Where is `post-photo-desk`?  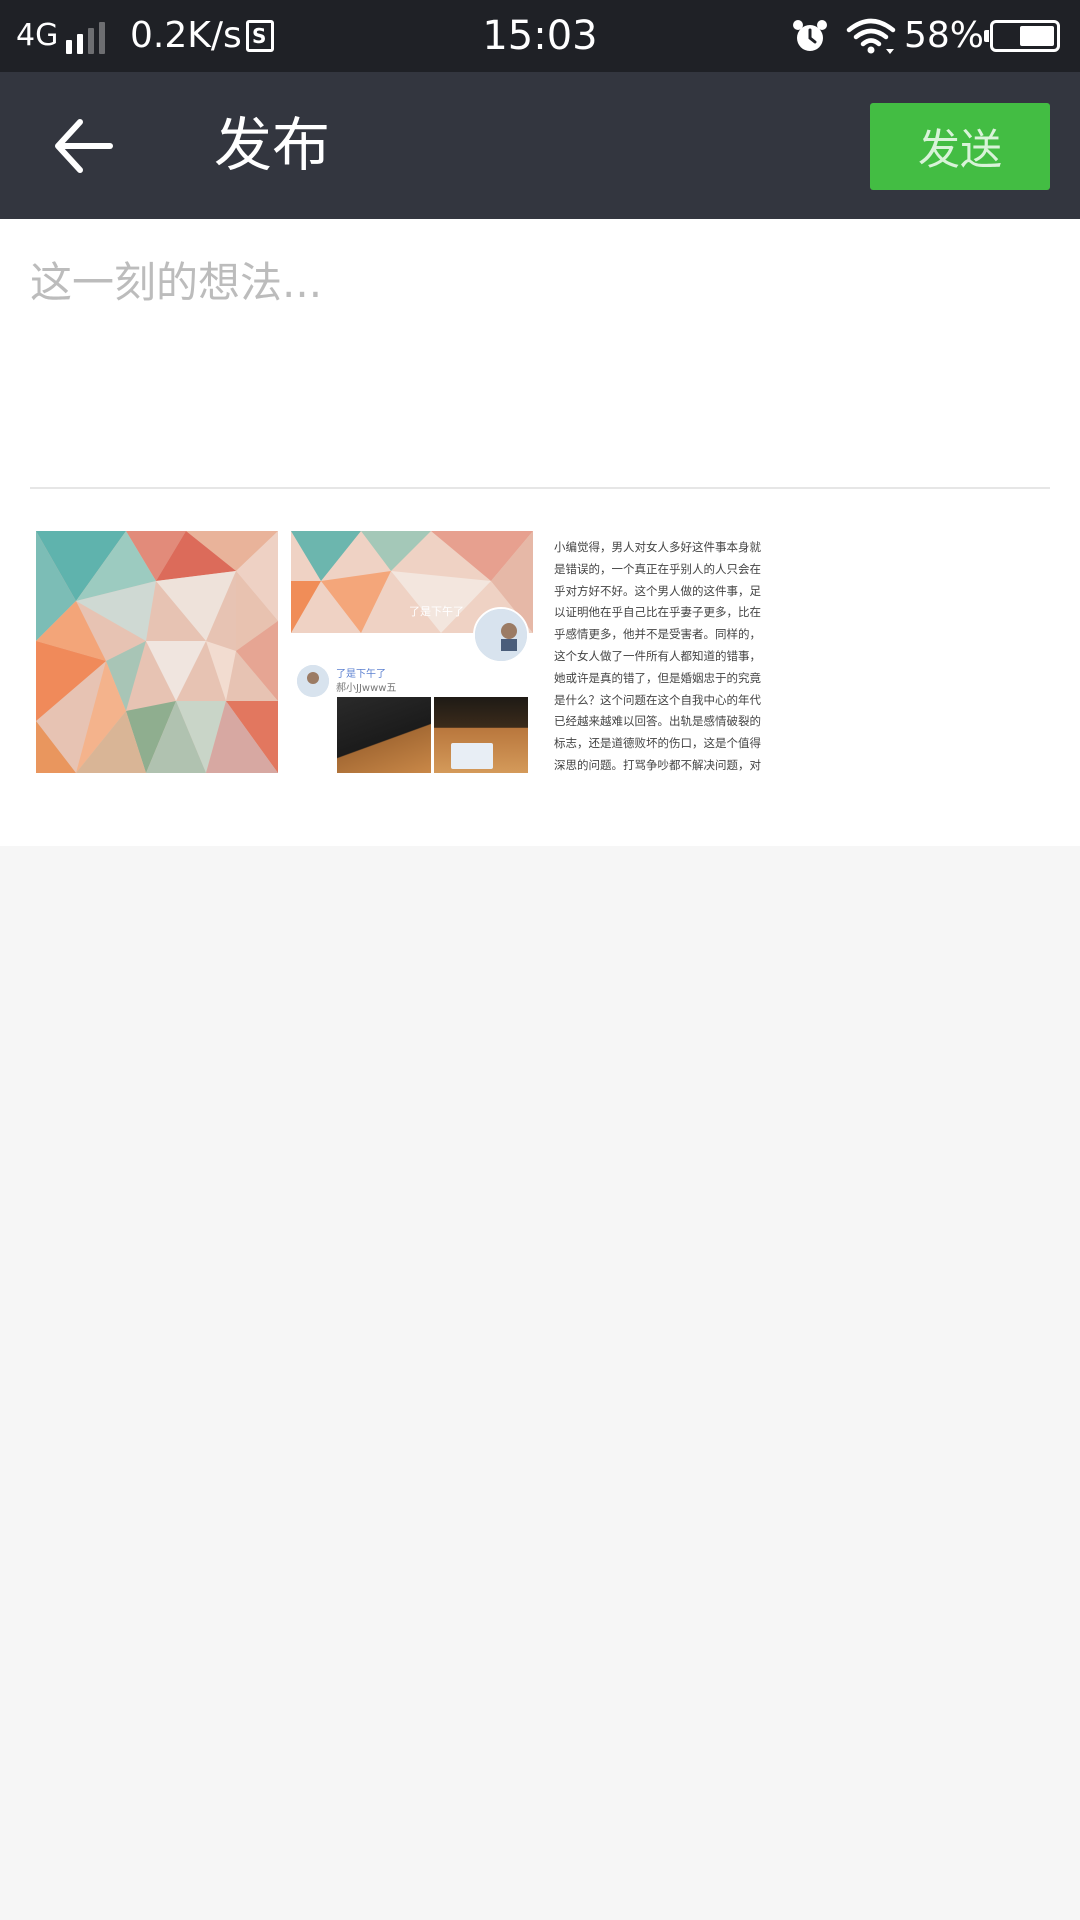
post-photo-desk is located at coordinates (384, 735).